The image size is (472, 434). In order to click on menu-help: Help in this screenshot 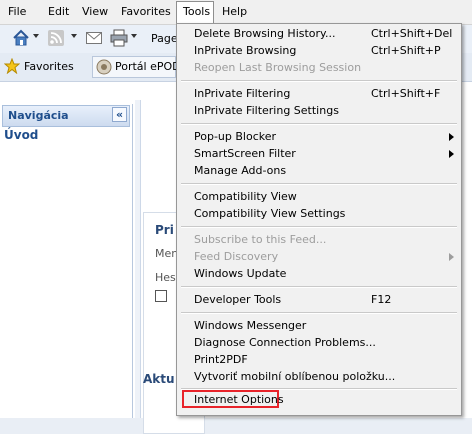, I will do `click(234, 11)`.